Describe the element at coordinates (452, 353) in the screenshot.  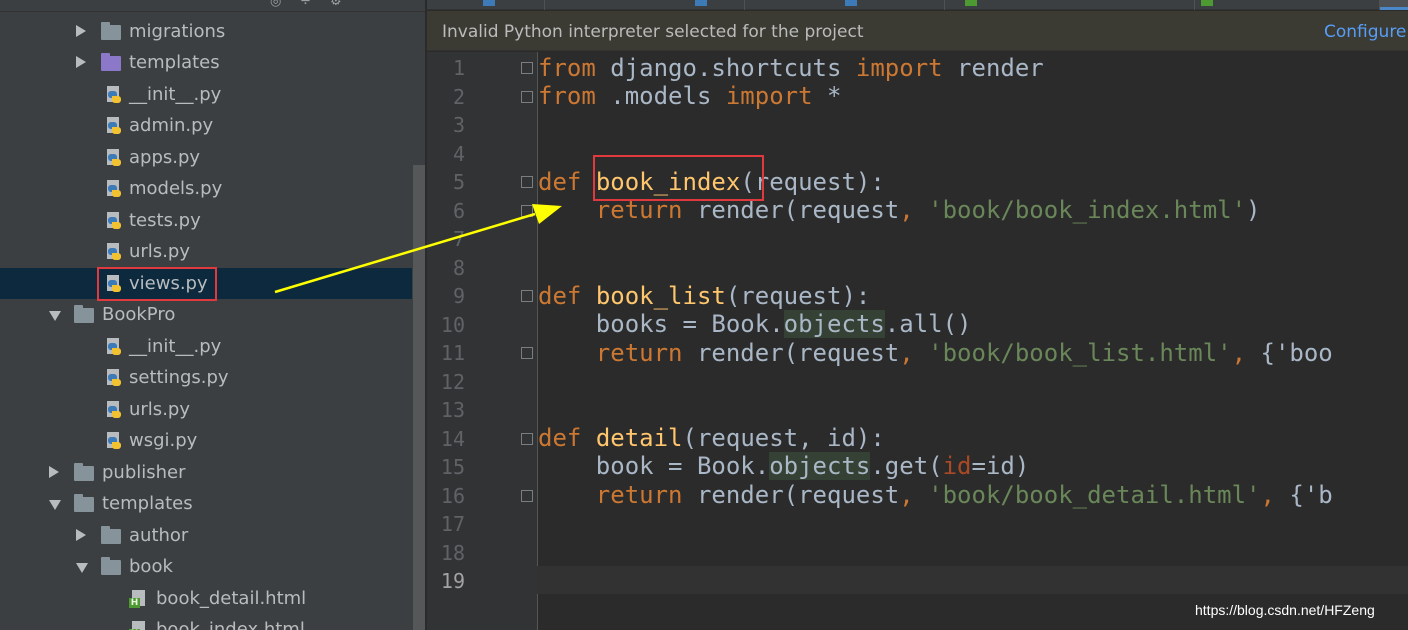
I see `line-number: 11` at that location.